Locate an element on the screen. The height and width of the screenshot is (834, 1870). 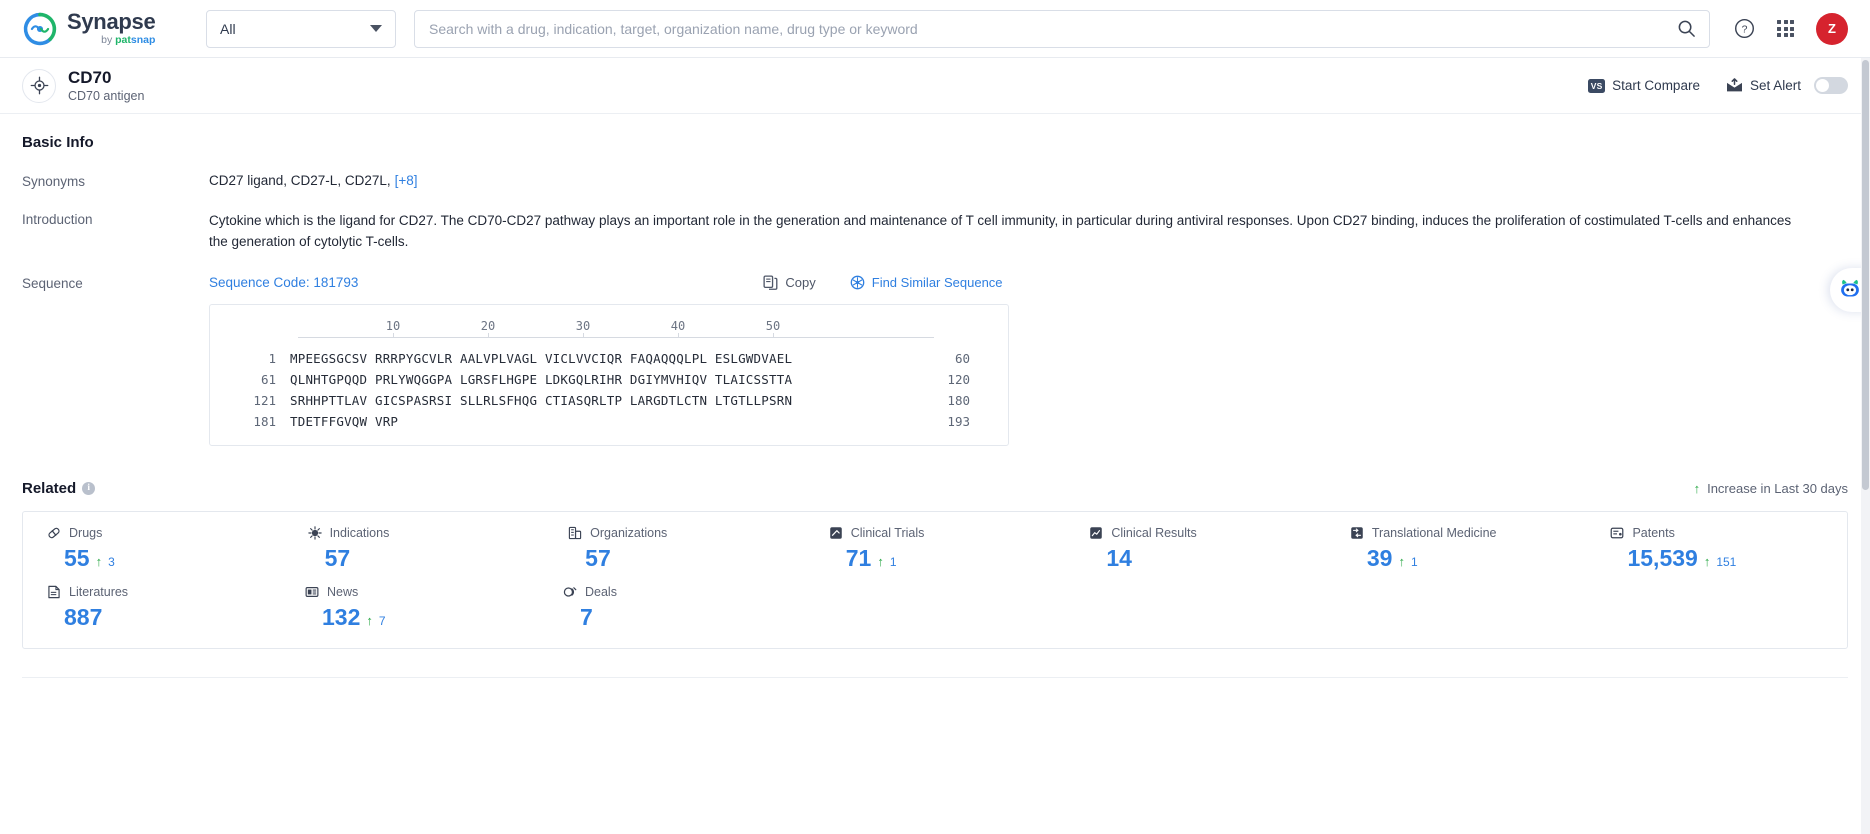
brand-name: Synapse is located at coordinates (111, 22).